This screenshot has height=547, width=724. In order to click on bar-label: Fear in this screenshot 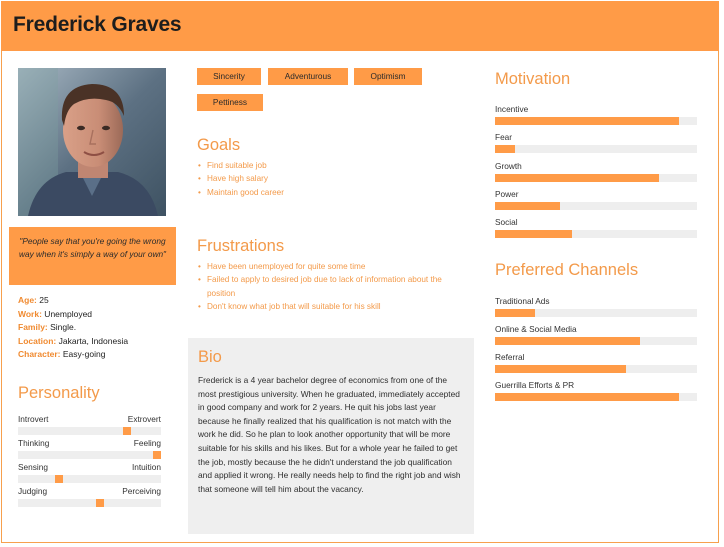, I will do `click(504, 137)`.